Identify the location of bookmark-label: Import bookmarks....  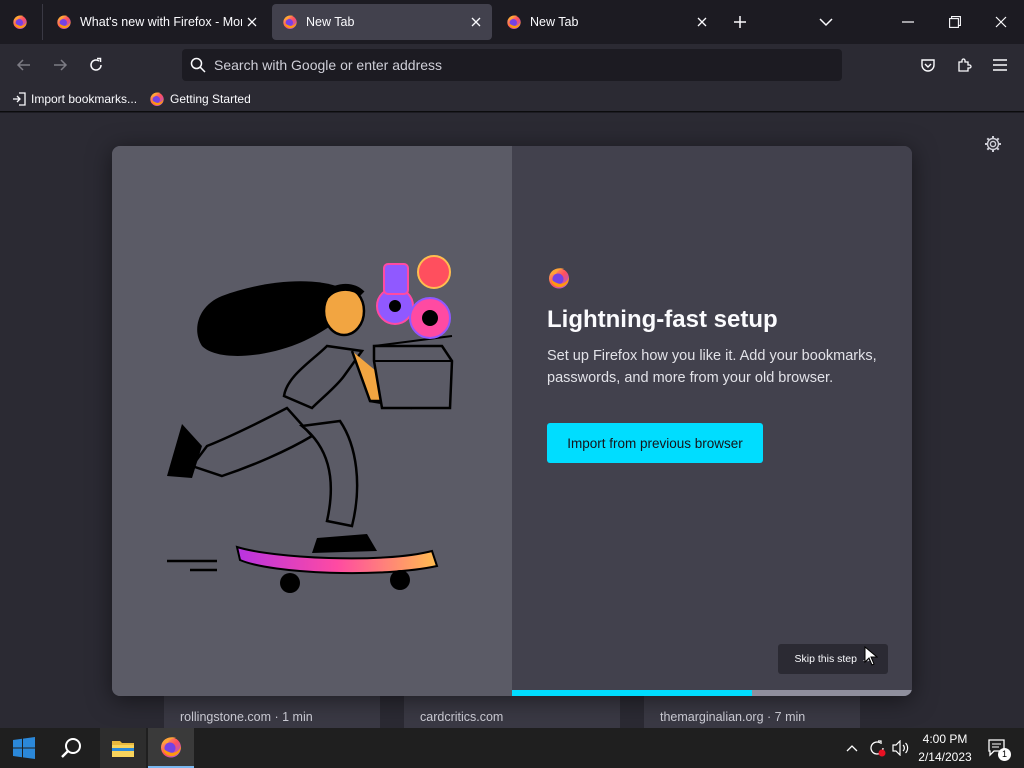
(84, 98).